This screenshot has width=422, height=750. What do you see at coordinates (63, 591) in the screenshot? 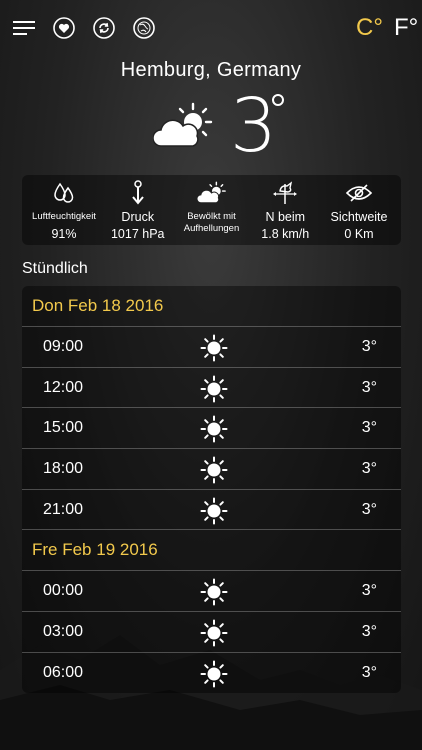
I see `hourly-time: 00:00` at bounding box center [63, 591].